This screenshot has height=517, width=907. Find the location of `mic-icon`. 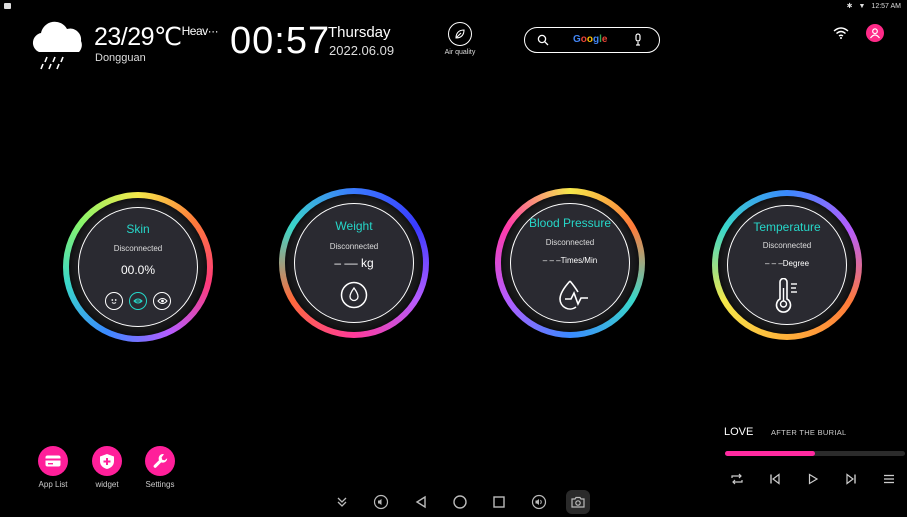

mic-icon is located at coordinates (638, 42).